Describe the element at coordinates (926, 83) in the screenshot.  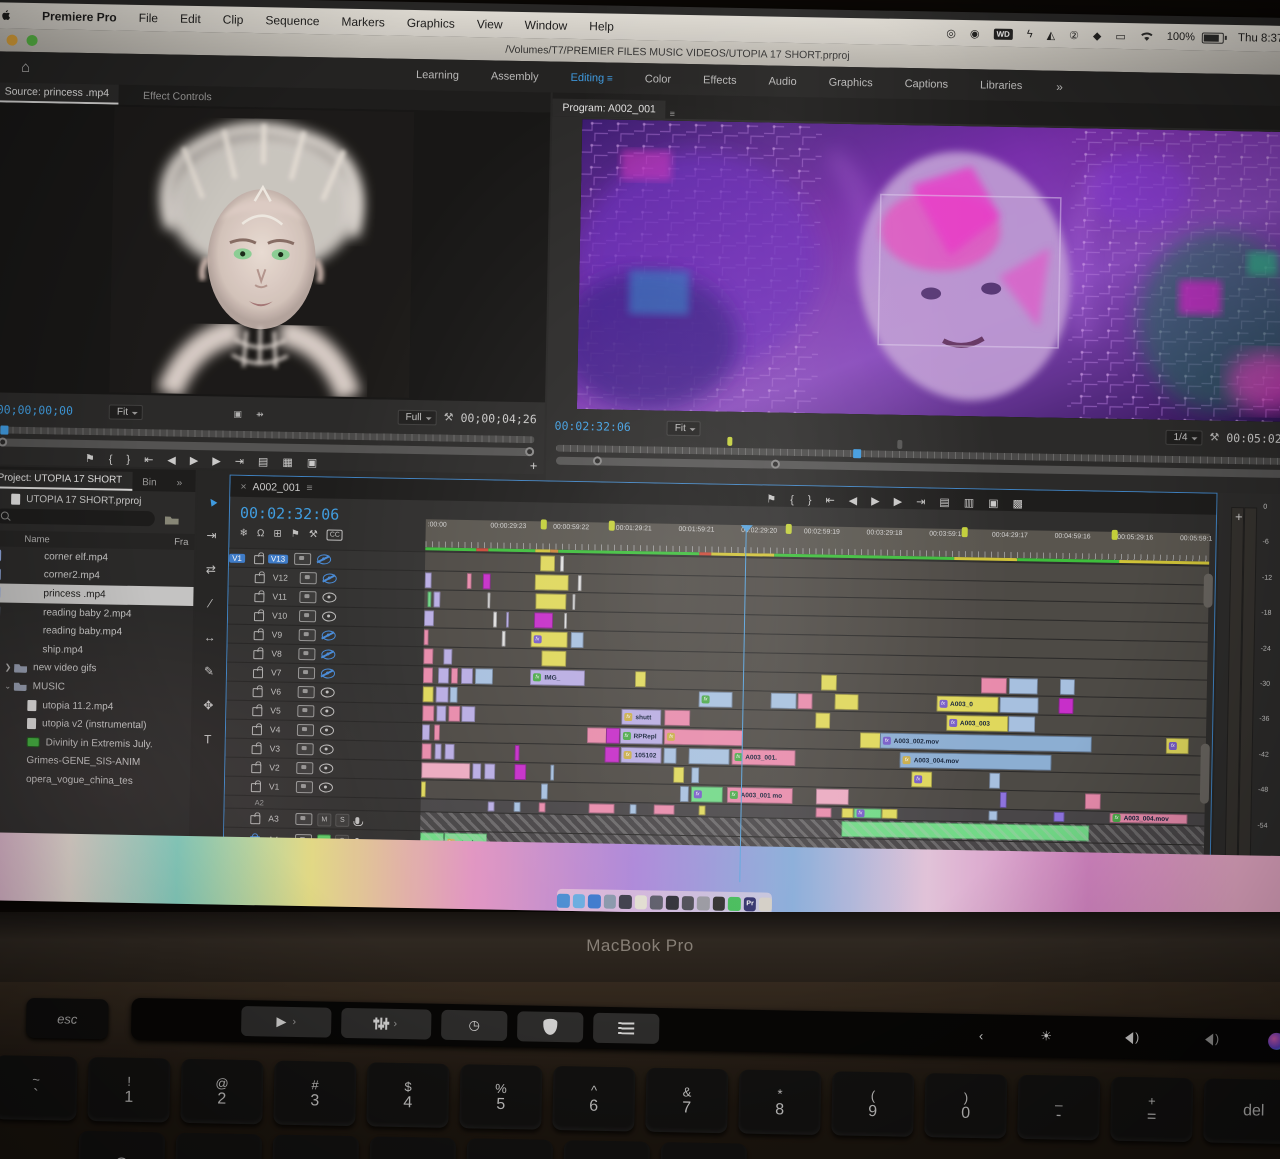
I see `tab-captions: Captions` at that location.